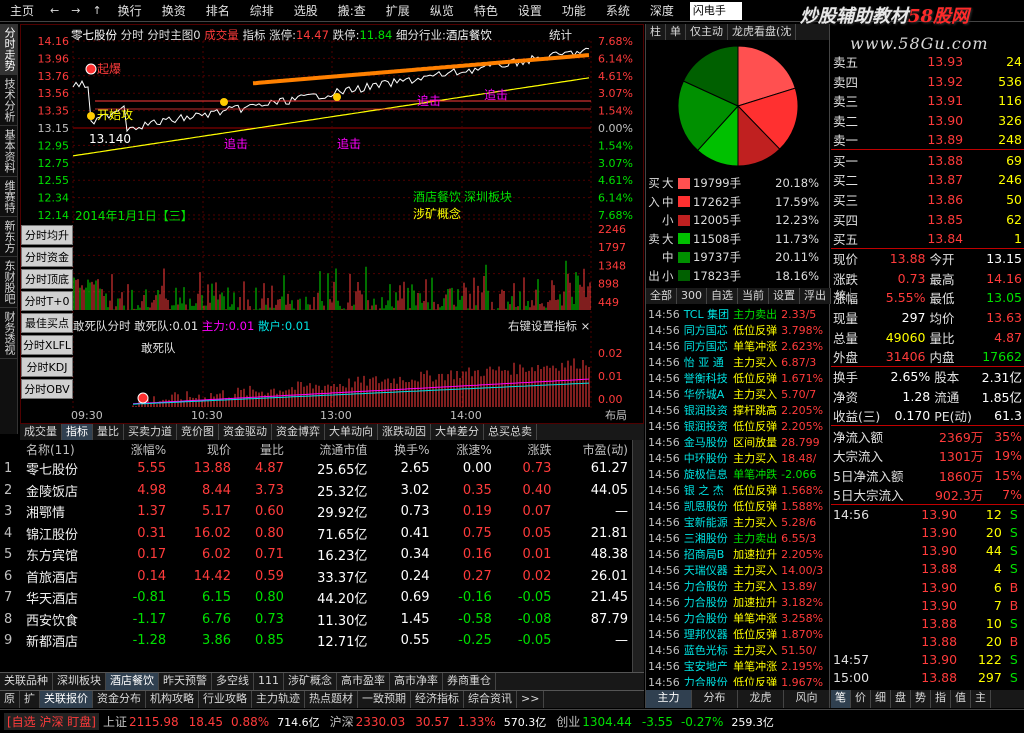 This screenshot has height=733, width=1024. Describe the element at coordinates (735, 458) in the screenshot. I see `monitor-row: 14:56 中环股份 主力买入 18.48/` at that location.